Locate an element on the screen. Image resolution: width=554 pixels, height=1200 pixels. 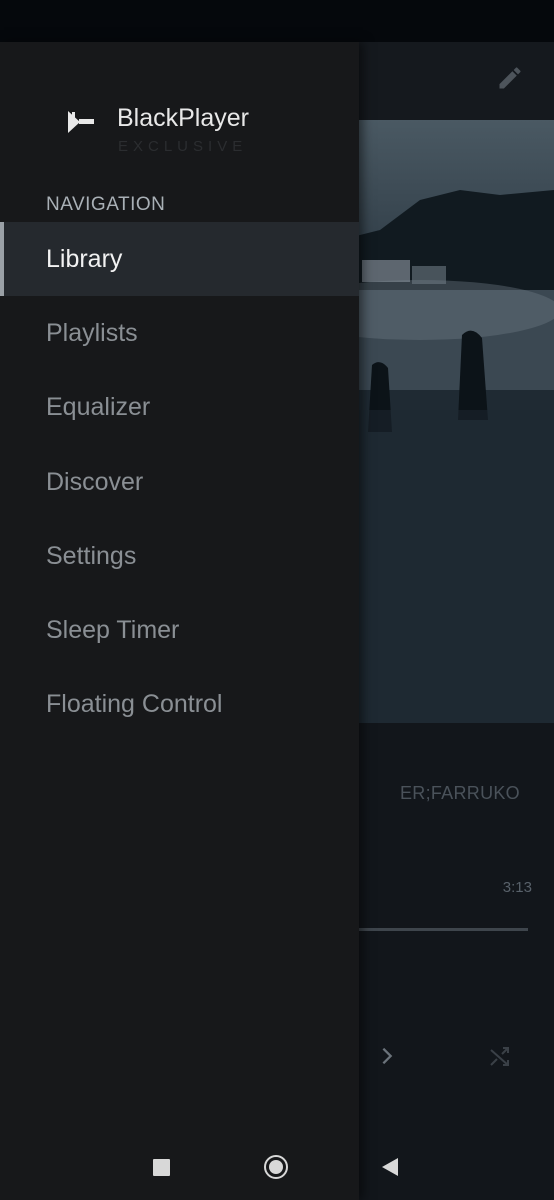
nav-item-settings: Settings is located at coordinates (179, 556).